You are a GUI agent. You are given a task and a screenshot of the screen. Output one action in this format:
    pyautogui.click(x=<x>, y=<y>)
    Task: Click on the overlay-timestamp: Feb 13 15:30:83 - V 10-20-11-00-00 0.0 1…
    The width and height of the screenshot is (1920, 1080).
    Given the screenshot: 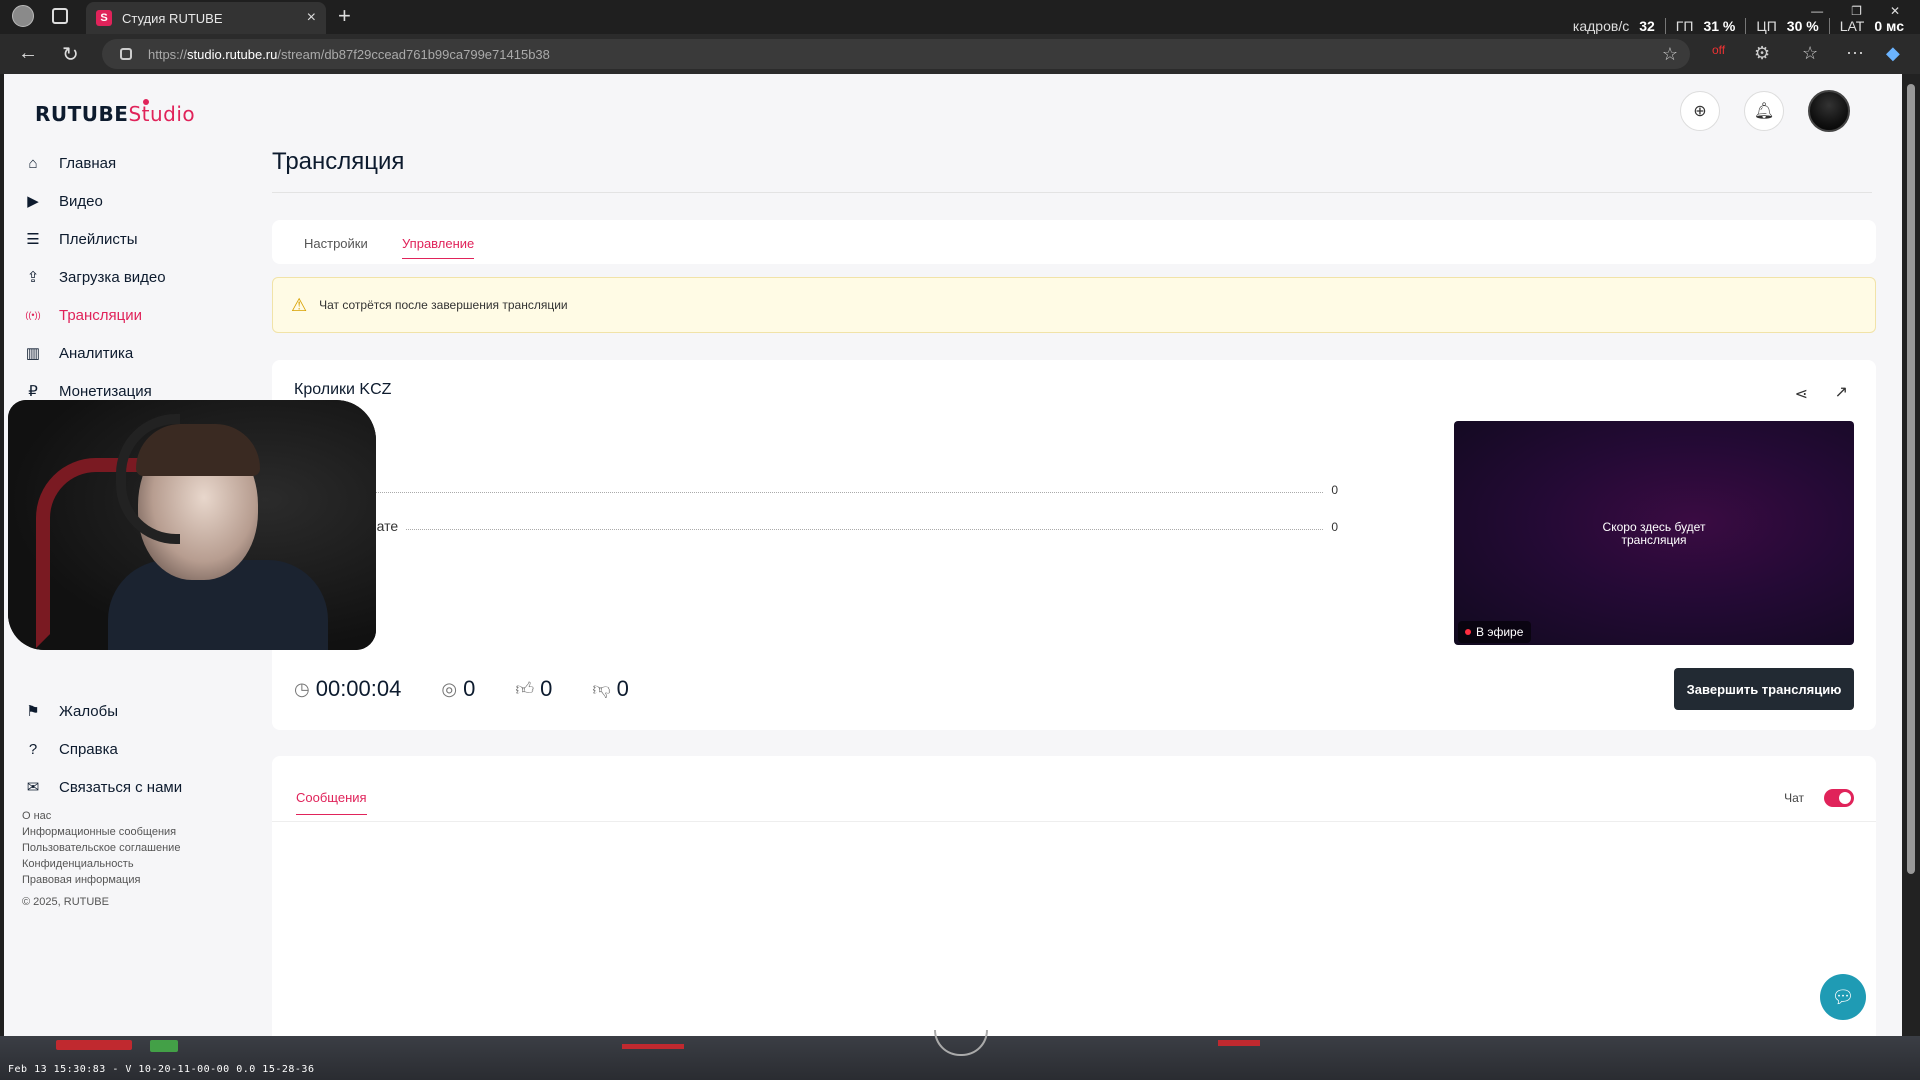 What is the action you would take?
    pyautogui.click(x=161, y=1069)
    